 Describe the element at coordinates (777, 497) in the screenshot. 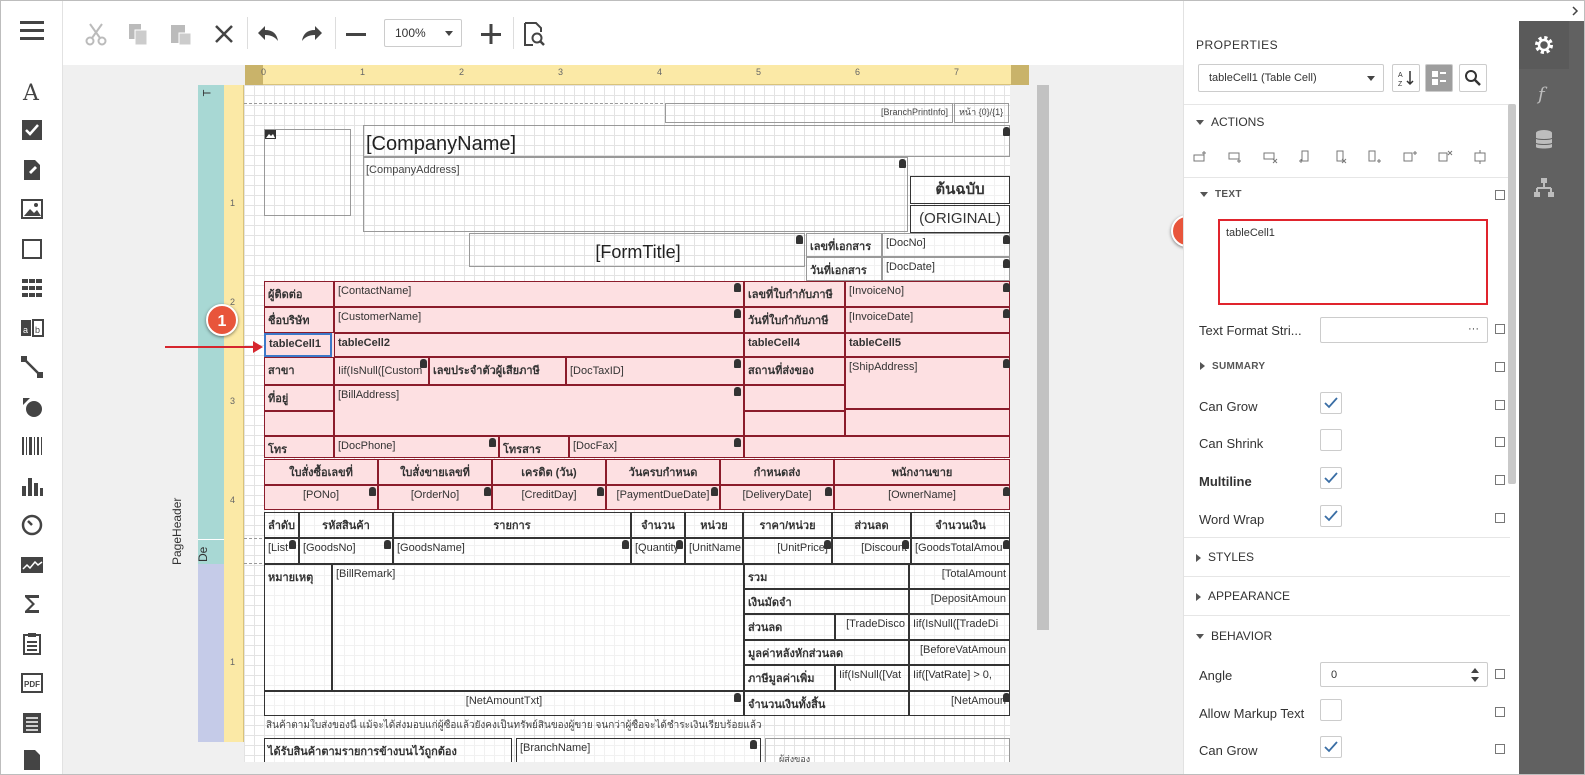

I see `order-value: [DeliveryDate]` at that location.